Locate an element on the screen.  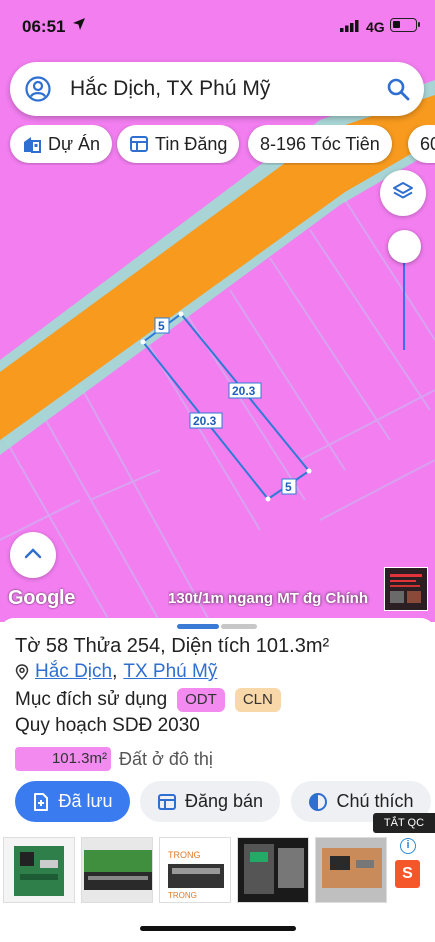
google-logo: Google is located at coordinates (42, 598).